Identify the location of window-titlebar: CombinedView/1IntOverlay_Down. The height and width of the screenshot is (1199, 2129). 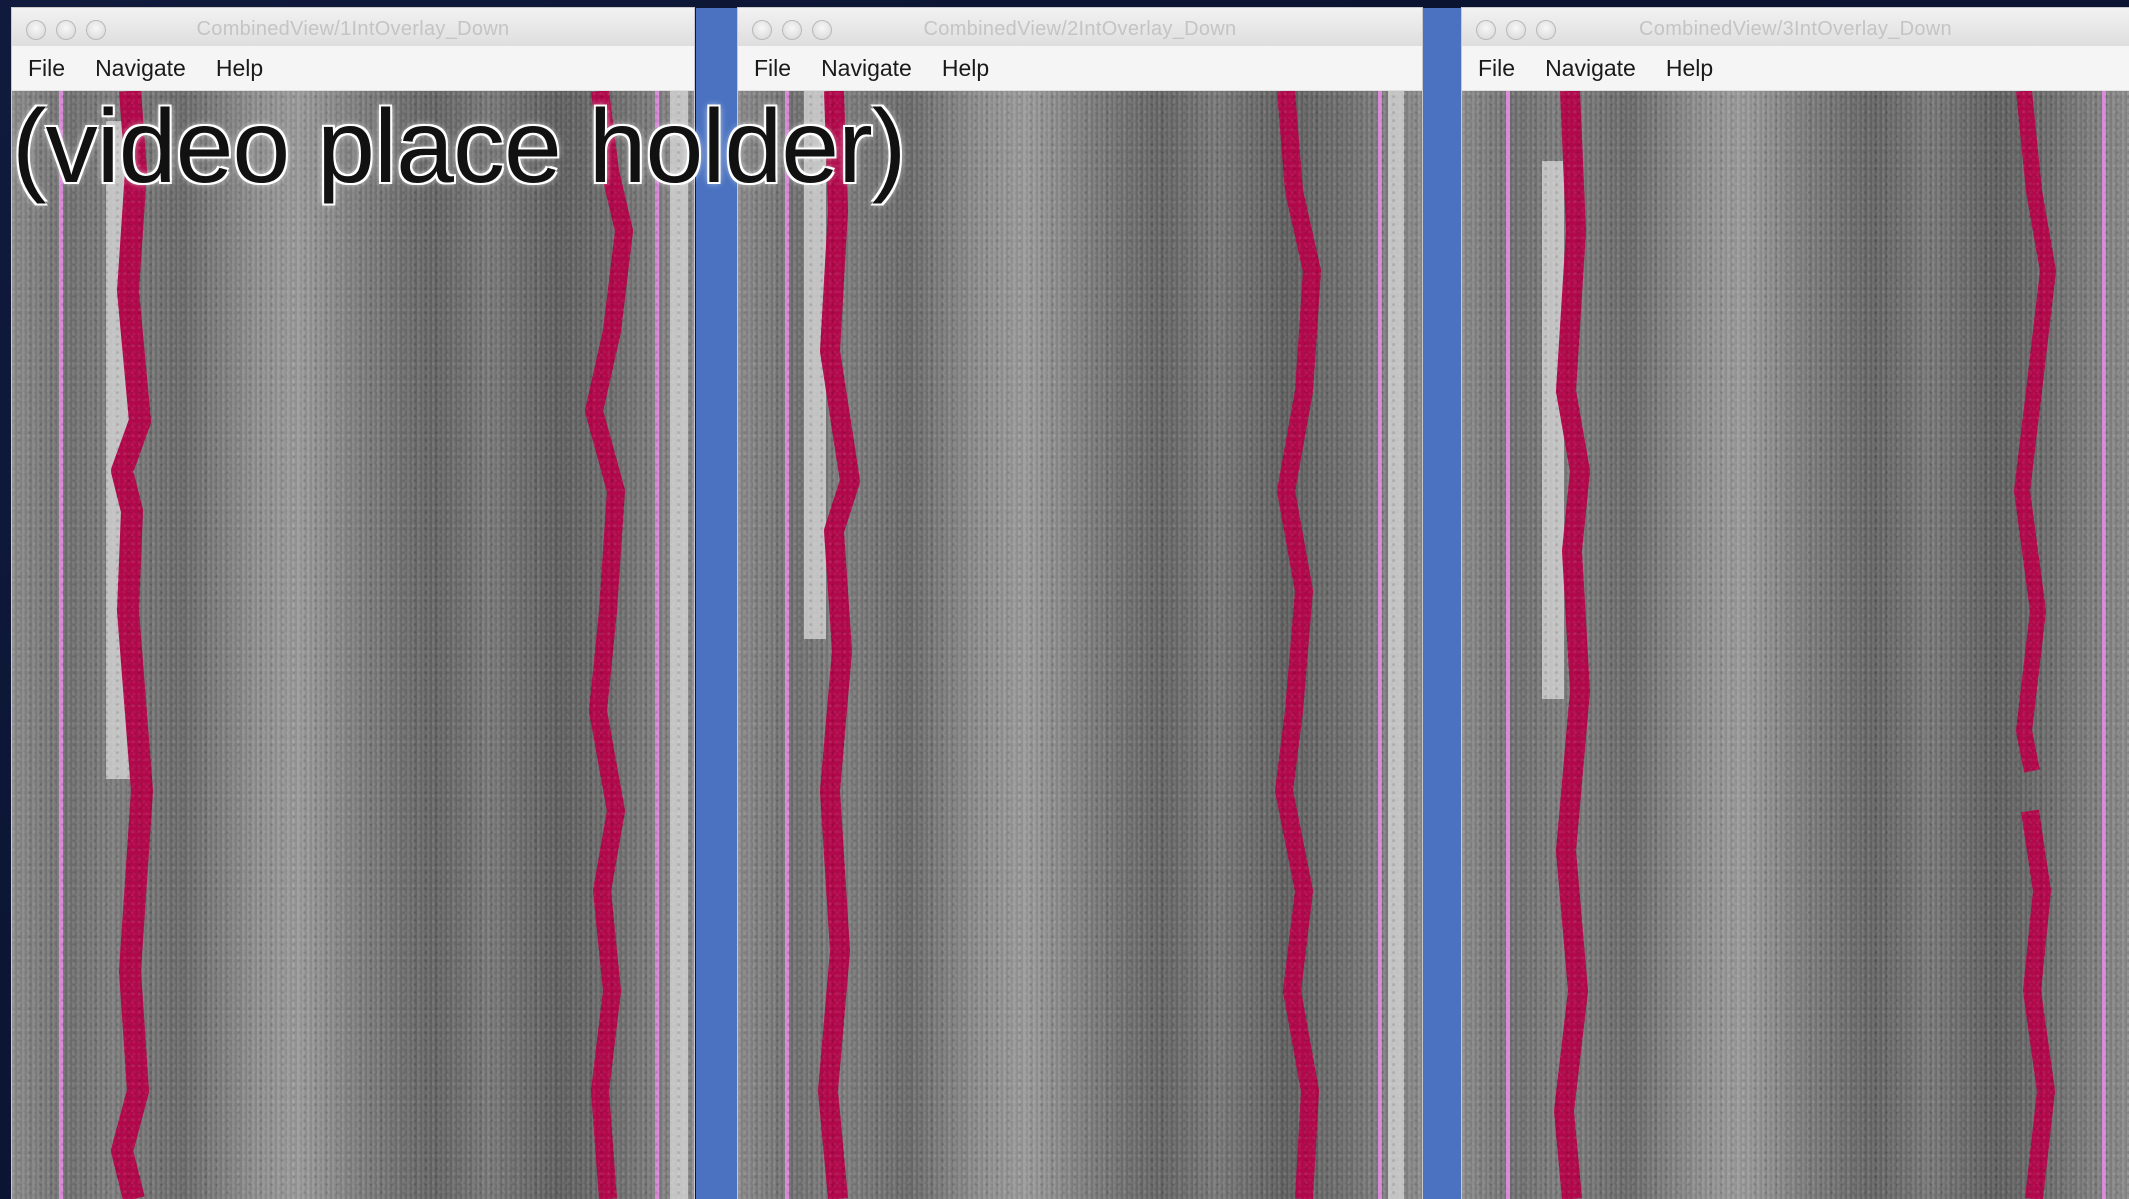
(353, 27).